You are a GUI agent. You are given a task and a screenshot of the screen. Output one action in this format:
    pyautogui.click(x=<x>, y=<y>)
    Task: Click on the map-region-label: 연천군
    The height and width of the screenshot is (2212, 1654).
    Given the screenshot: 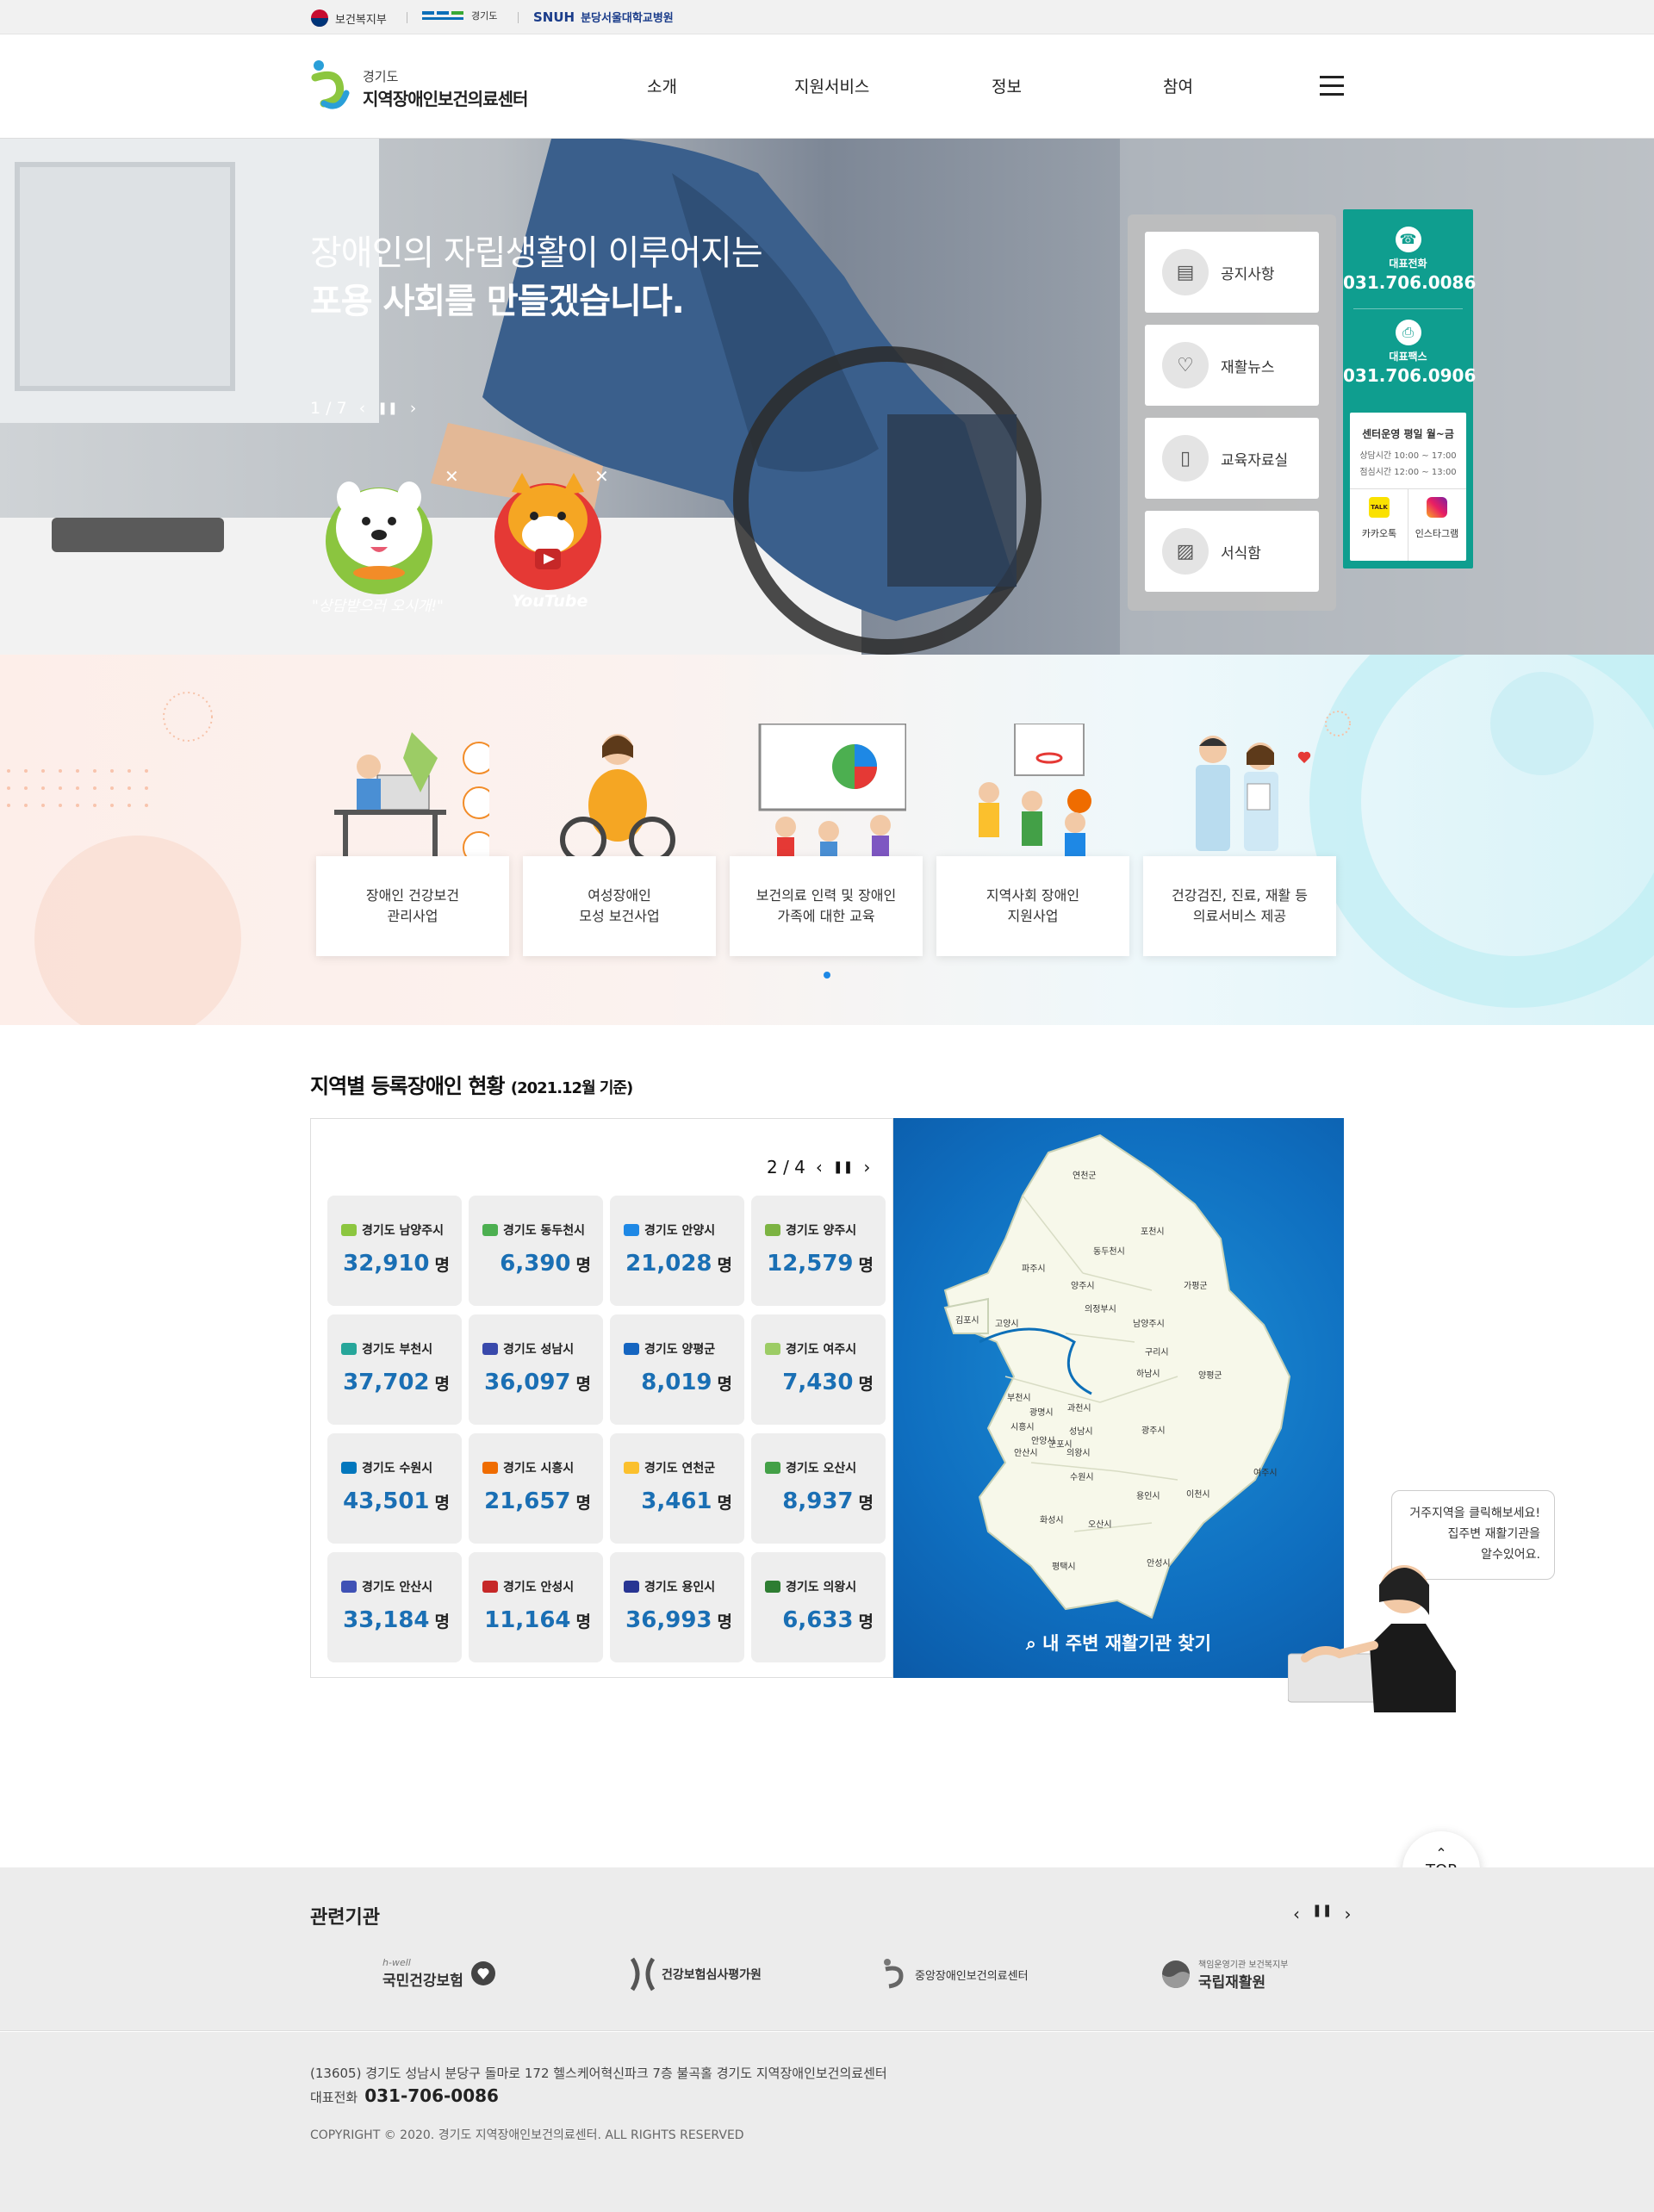 What is the action you would take?
    pyautogui.click(x=1085, y=1176)
    